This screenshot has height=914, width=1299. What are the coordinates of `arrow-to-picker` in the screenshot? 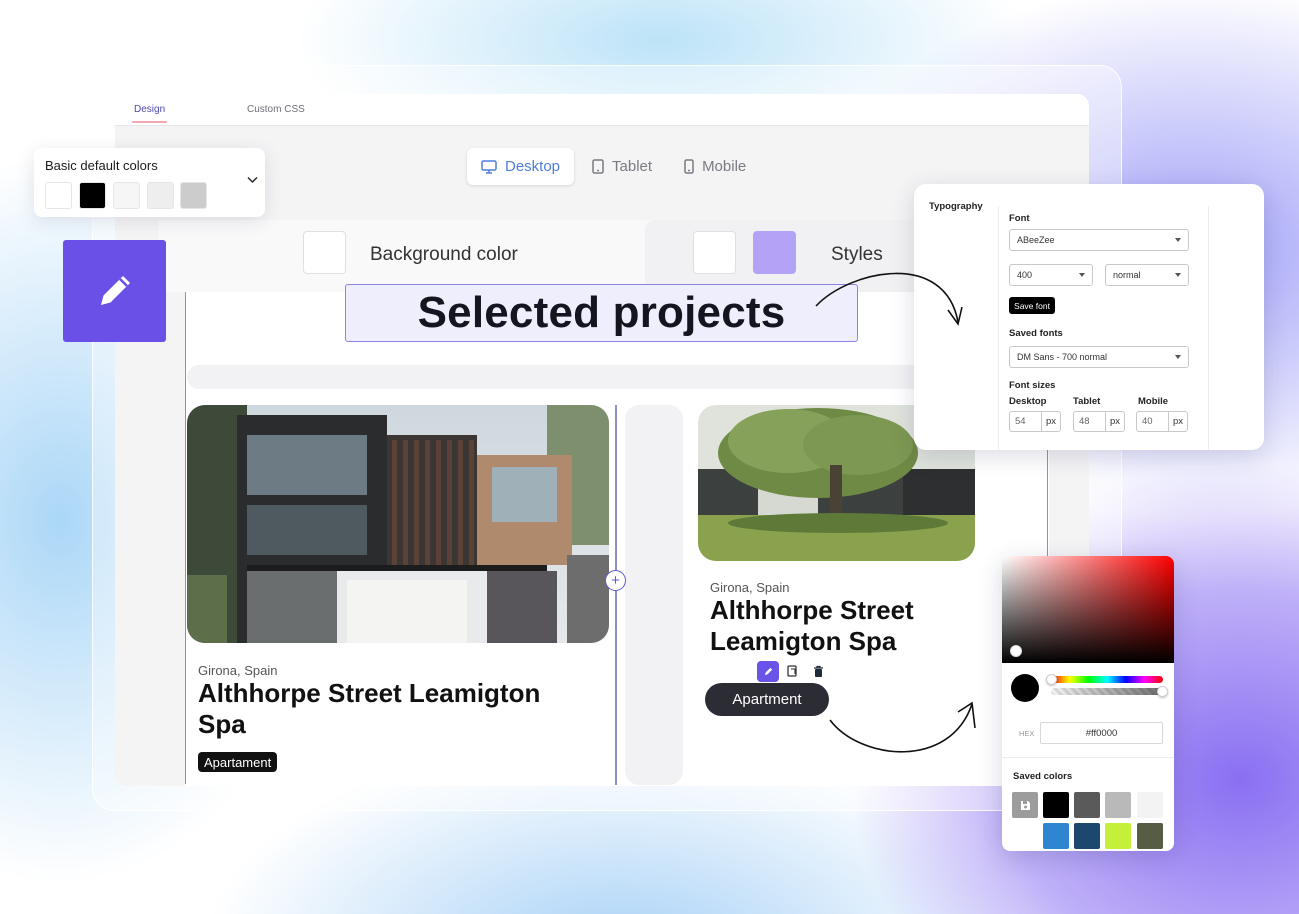 It's located at (901, 728).